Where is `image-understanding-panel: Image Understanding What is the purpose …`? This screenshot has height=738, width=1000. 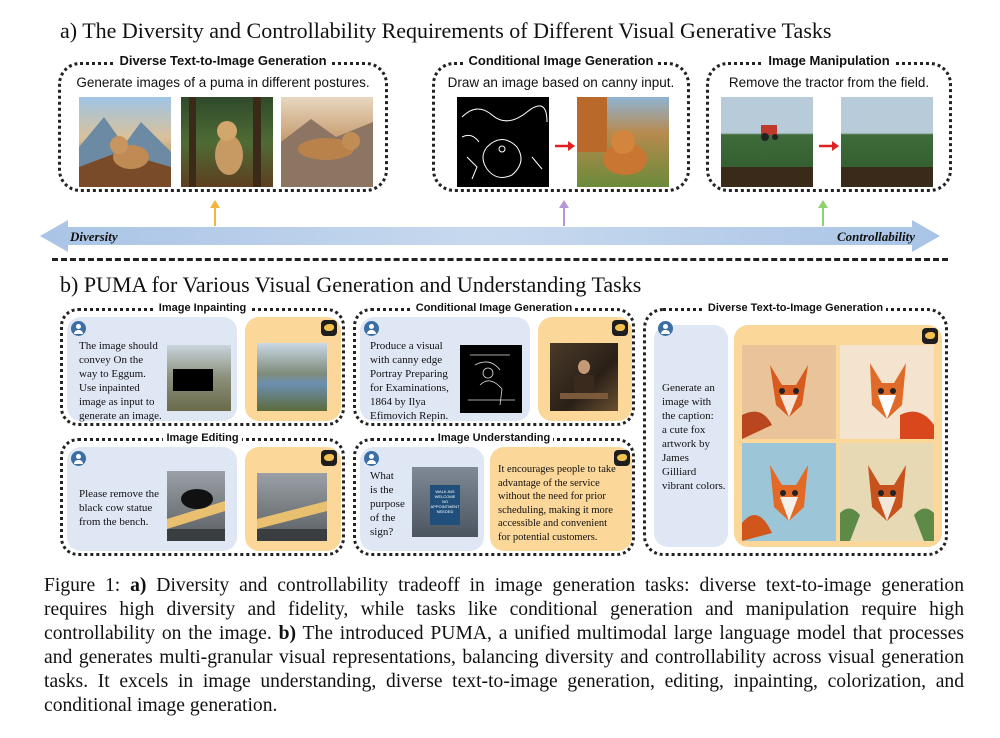 image-understanding-panel: Image Understanding What is the purpose … is located at coordinates (494, 494).